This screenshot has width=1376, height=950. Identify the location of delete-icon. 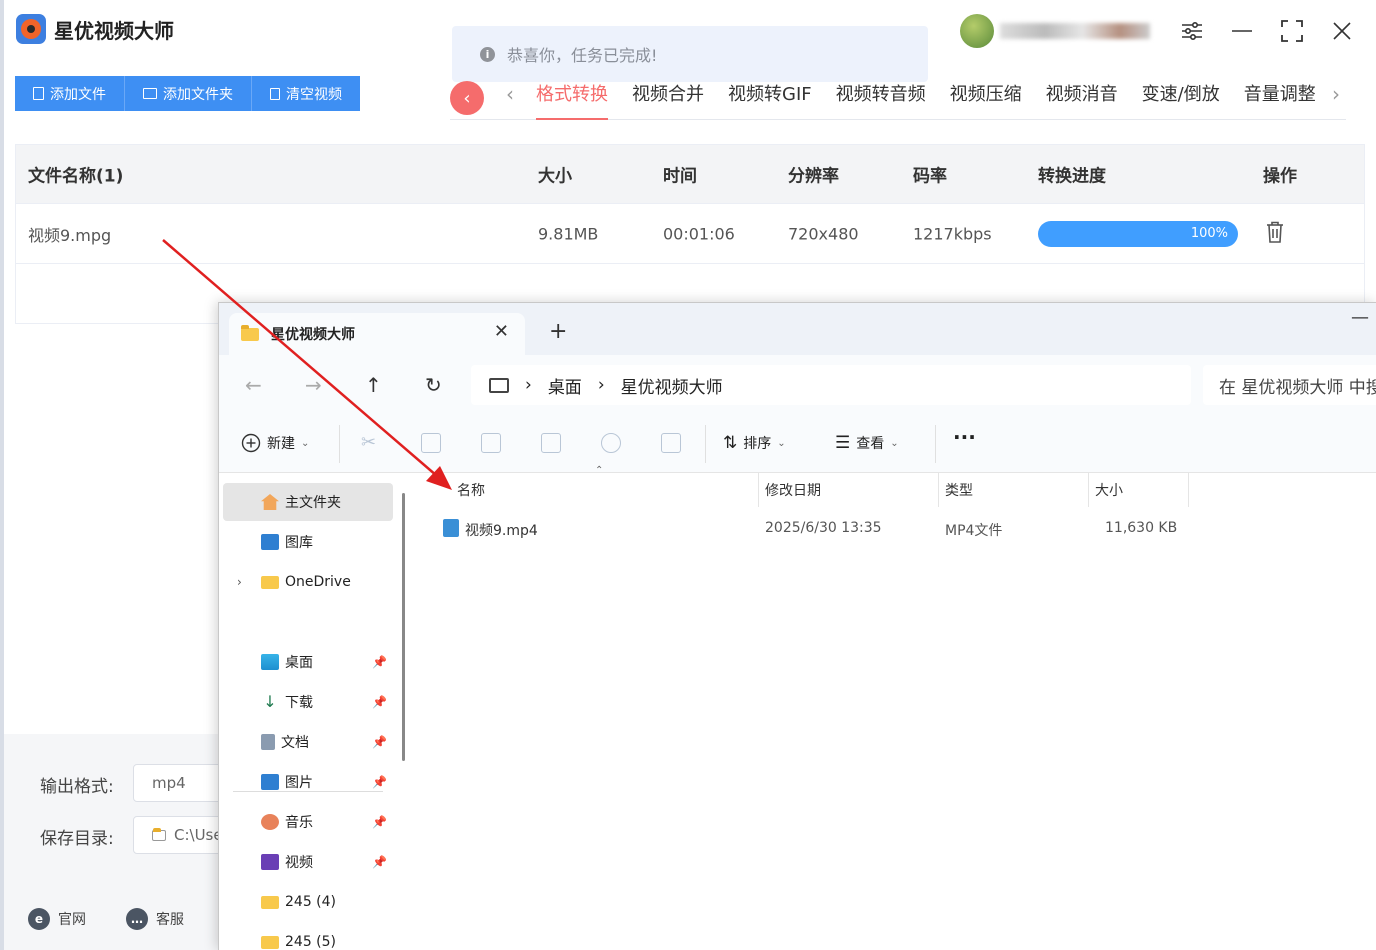
(671, 443).